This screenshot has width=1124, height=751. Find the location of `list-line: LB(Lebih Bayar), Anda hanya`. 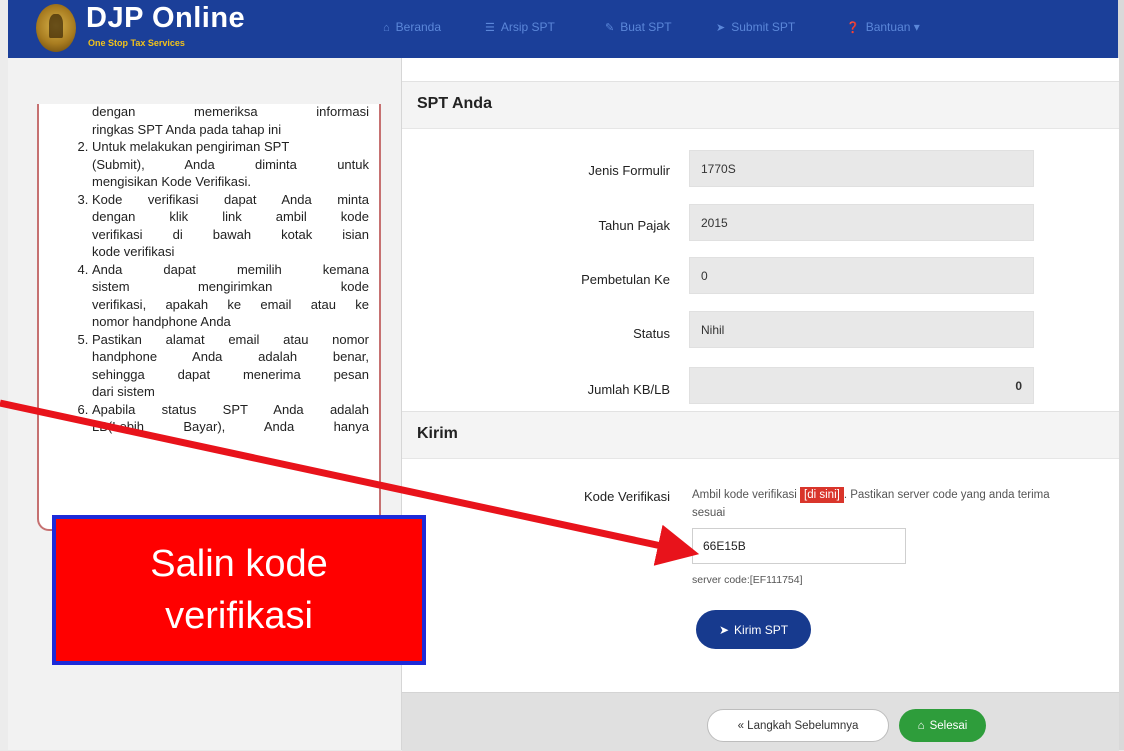

list-line: LB(Lebih Bayar), Anda hanya is located at coordinates (230, 426).